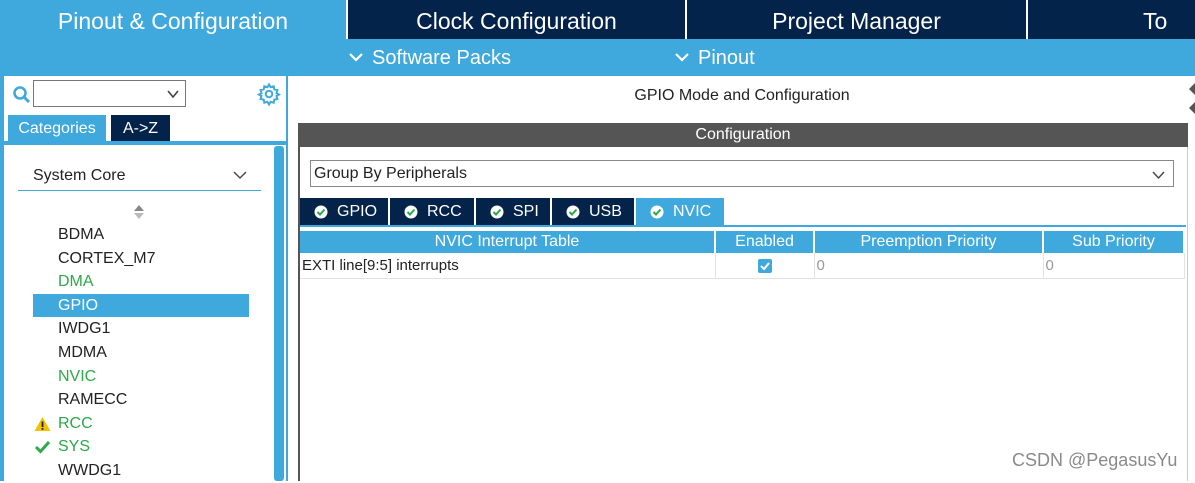 Image resolution: width=1195 pixels, height=483 pixels. Describe the element at coordinates (84, 329) in the screenshot. I see `list-item-label: IWDG1` at that location.